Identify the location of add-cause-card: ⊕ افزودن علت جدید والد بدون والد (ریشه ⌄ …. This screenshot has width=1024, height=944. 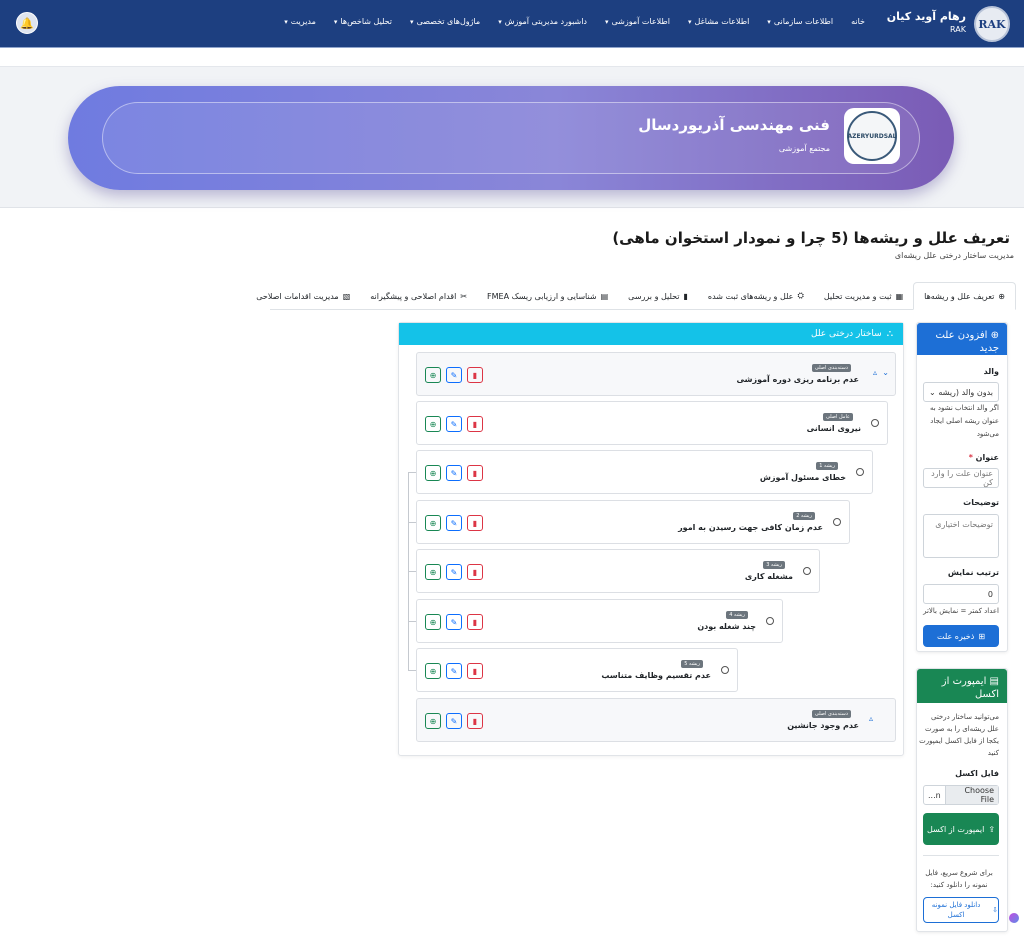
(962, 487).